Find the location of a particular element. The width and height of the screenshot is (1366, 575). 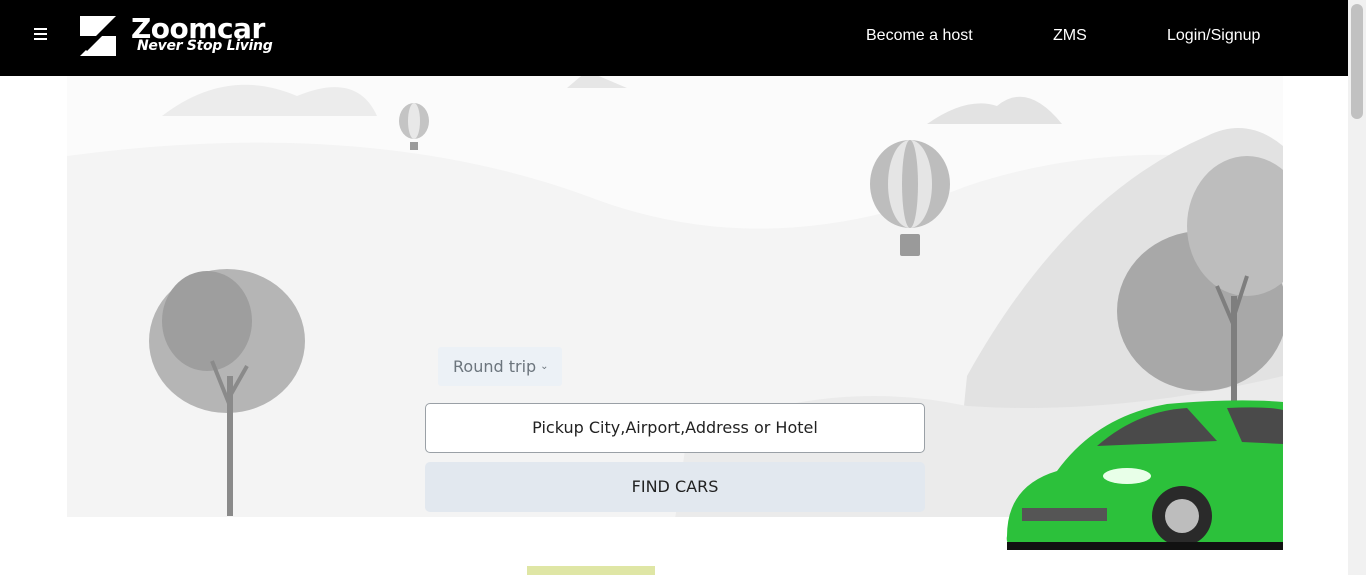

menu-icon is located at coordinates (42, 37).